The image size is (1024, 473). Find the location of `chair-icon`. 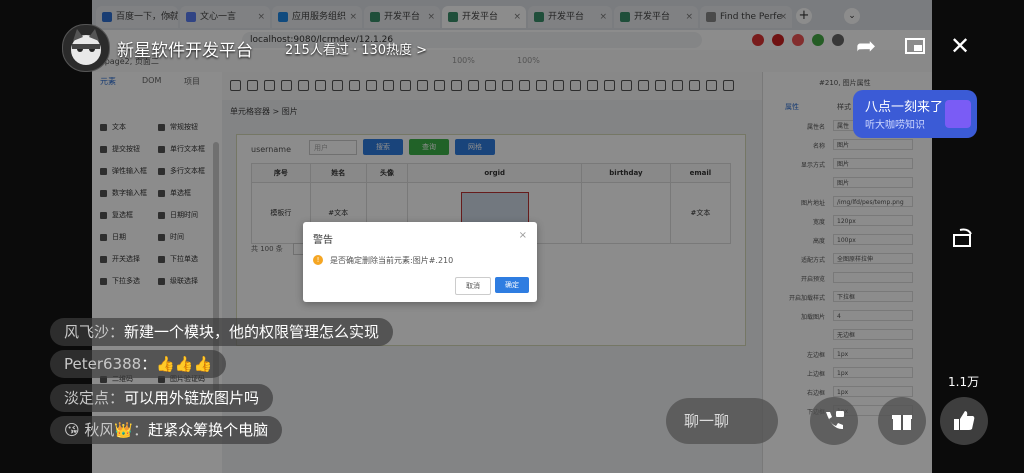

chair-icon is located at coordinates (958, 114).